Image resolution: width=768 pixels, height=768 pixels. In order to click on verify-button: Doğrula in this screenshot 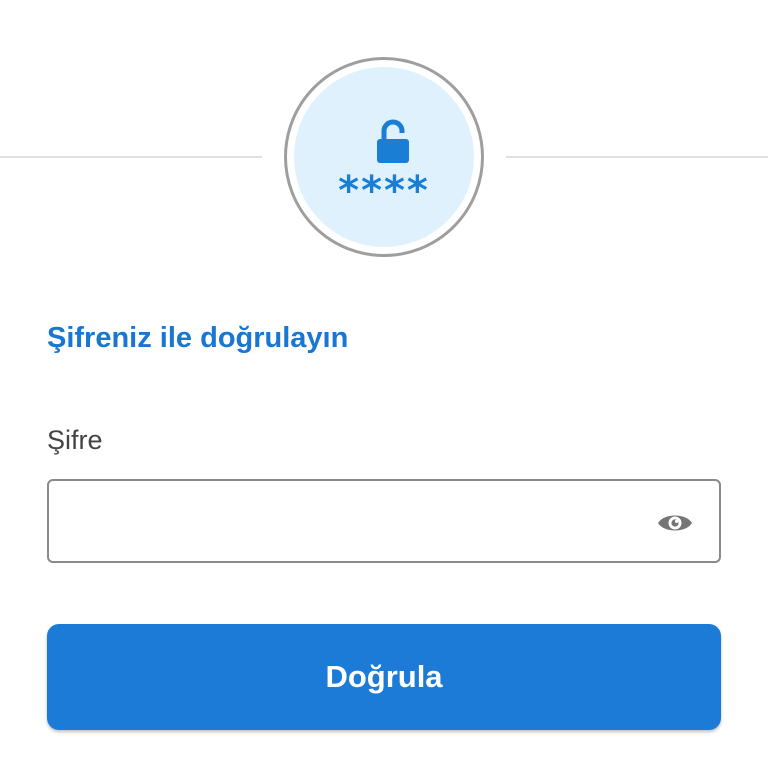, I will do `click(384, 677)`.